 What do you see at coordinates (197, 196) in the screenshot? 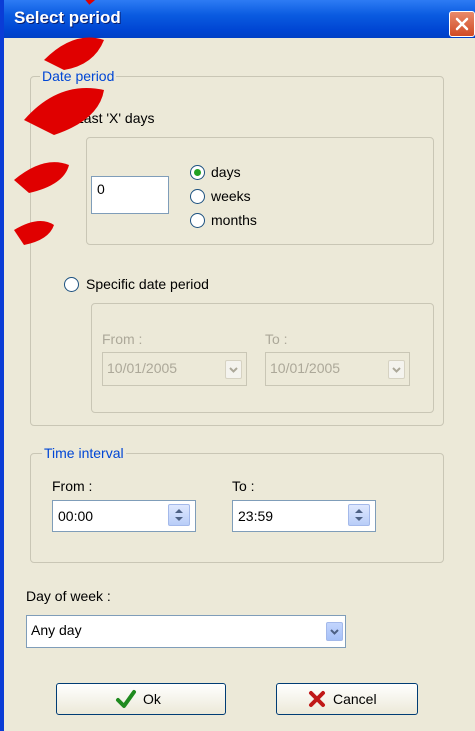
I see `unit-weeks-radio` at bounding box center [197, 196].